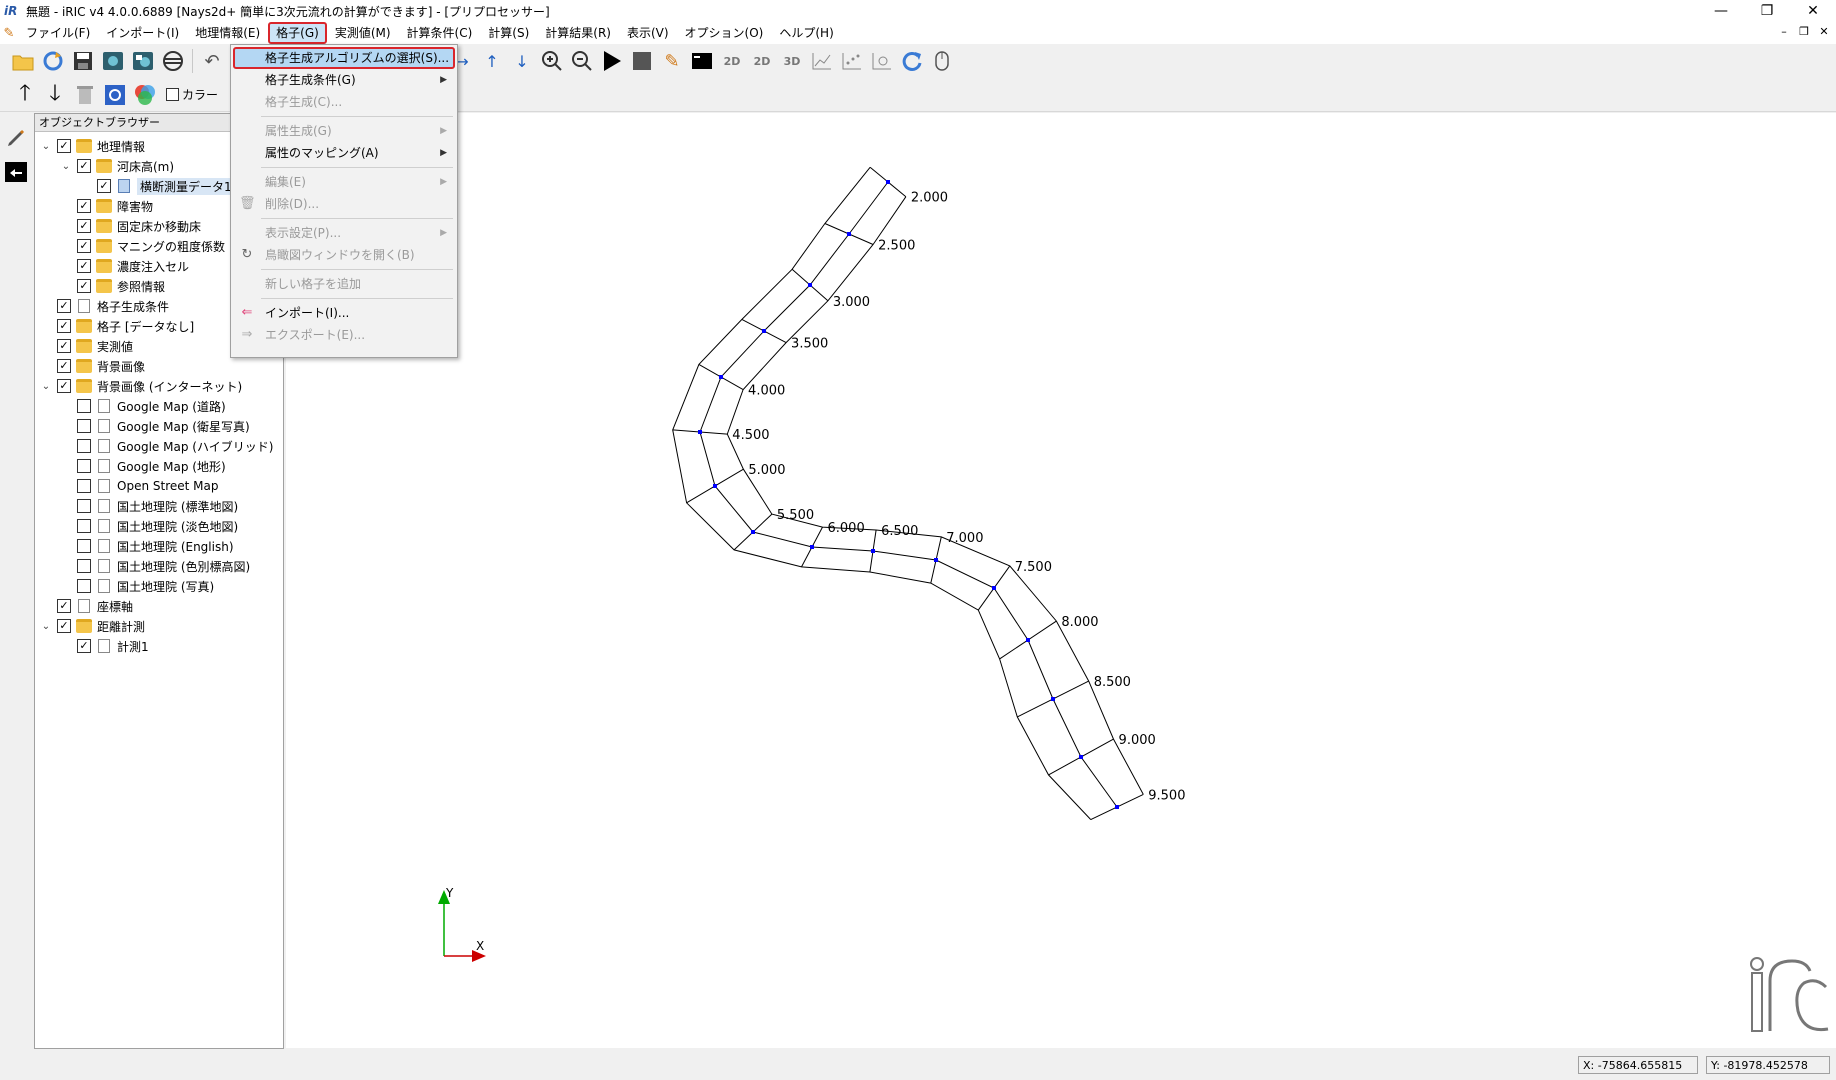 The height and width of the screenshot is (1080, 1836). Describe the element at coordinates (492, 61) in the screenshot. I see `move-up-icon: ↑` at that location.